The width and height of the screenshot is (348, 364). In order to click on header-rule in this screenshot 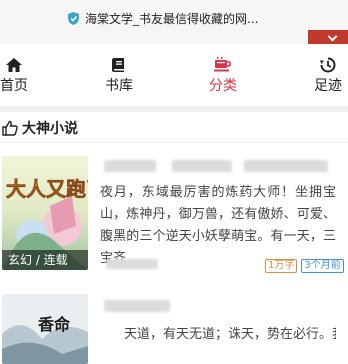, I will do `click(174, 142)`.